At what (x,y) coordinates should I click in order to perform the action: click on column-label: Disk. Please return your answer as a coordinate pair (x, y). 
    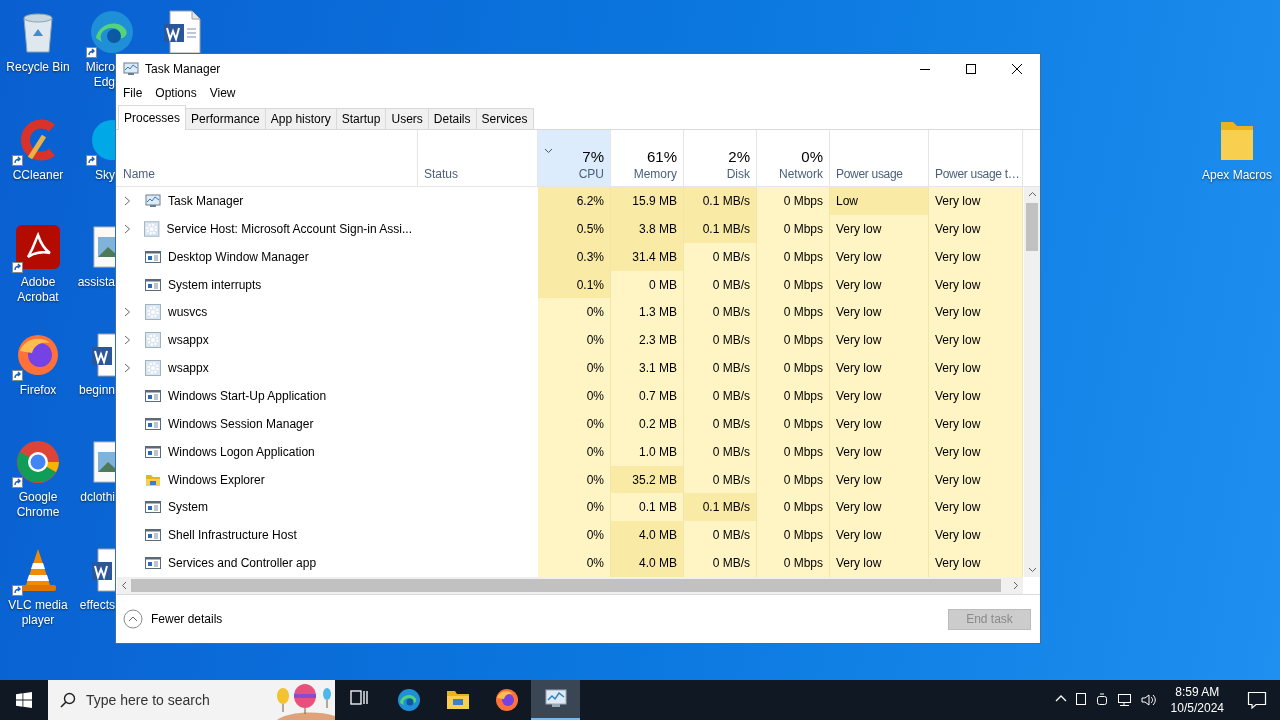
    Looking at the image, I should click on (738, 174).